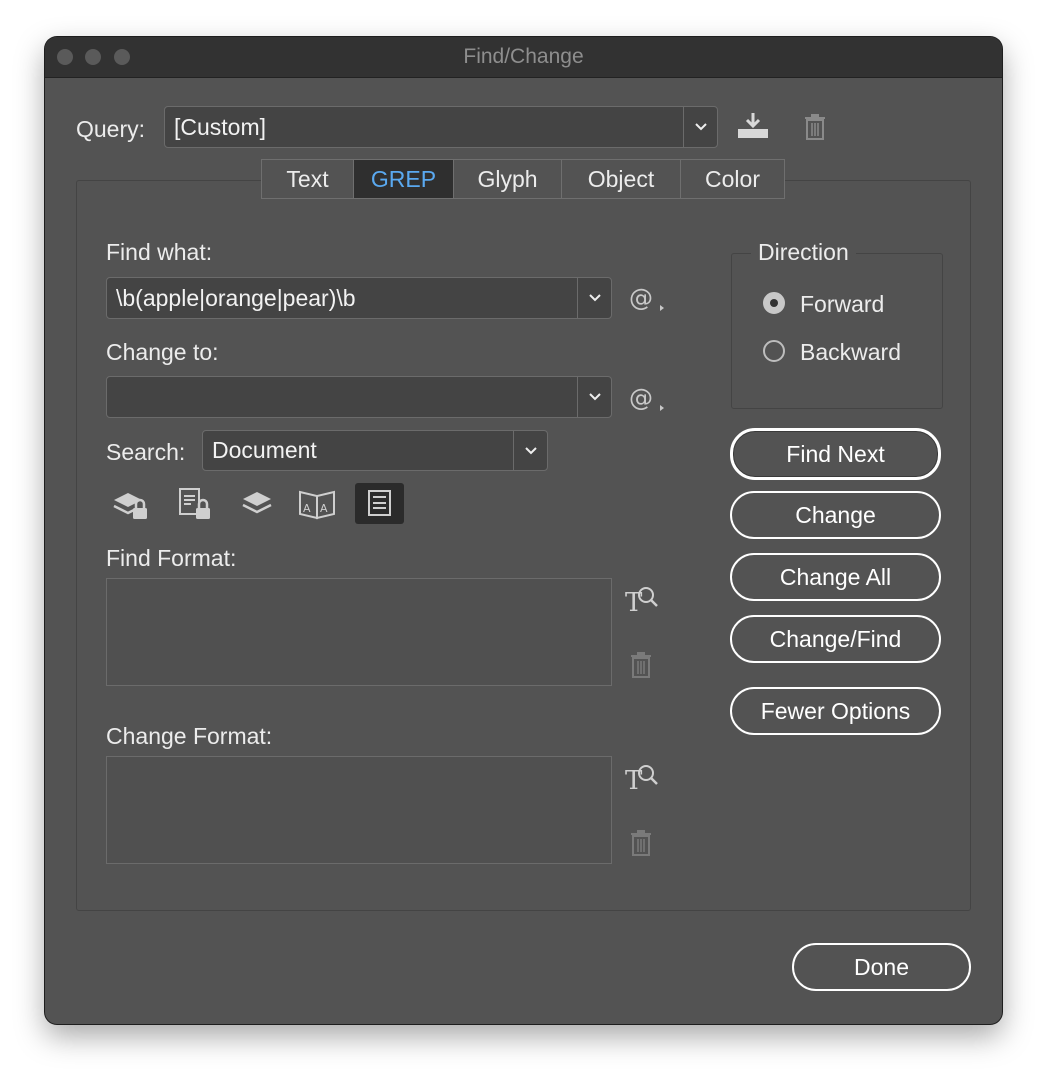  I want to click on search-scope-value: Document, so click(264, 450).